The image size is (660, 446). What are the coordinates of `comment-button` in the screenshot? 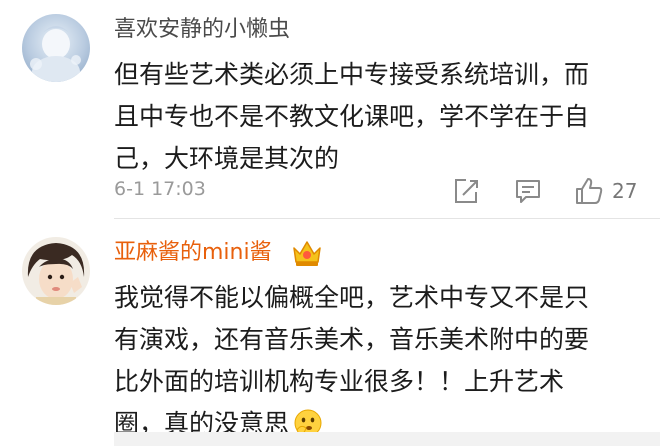 It's located at (528, 191).